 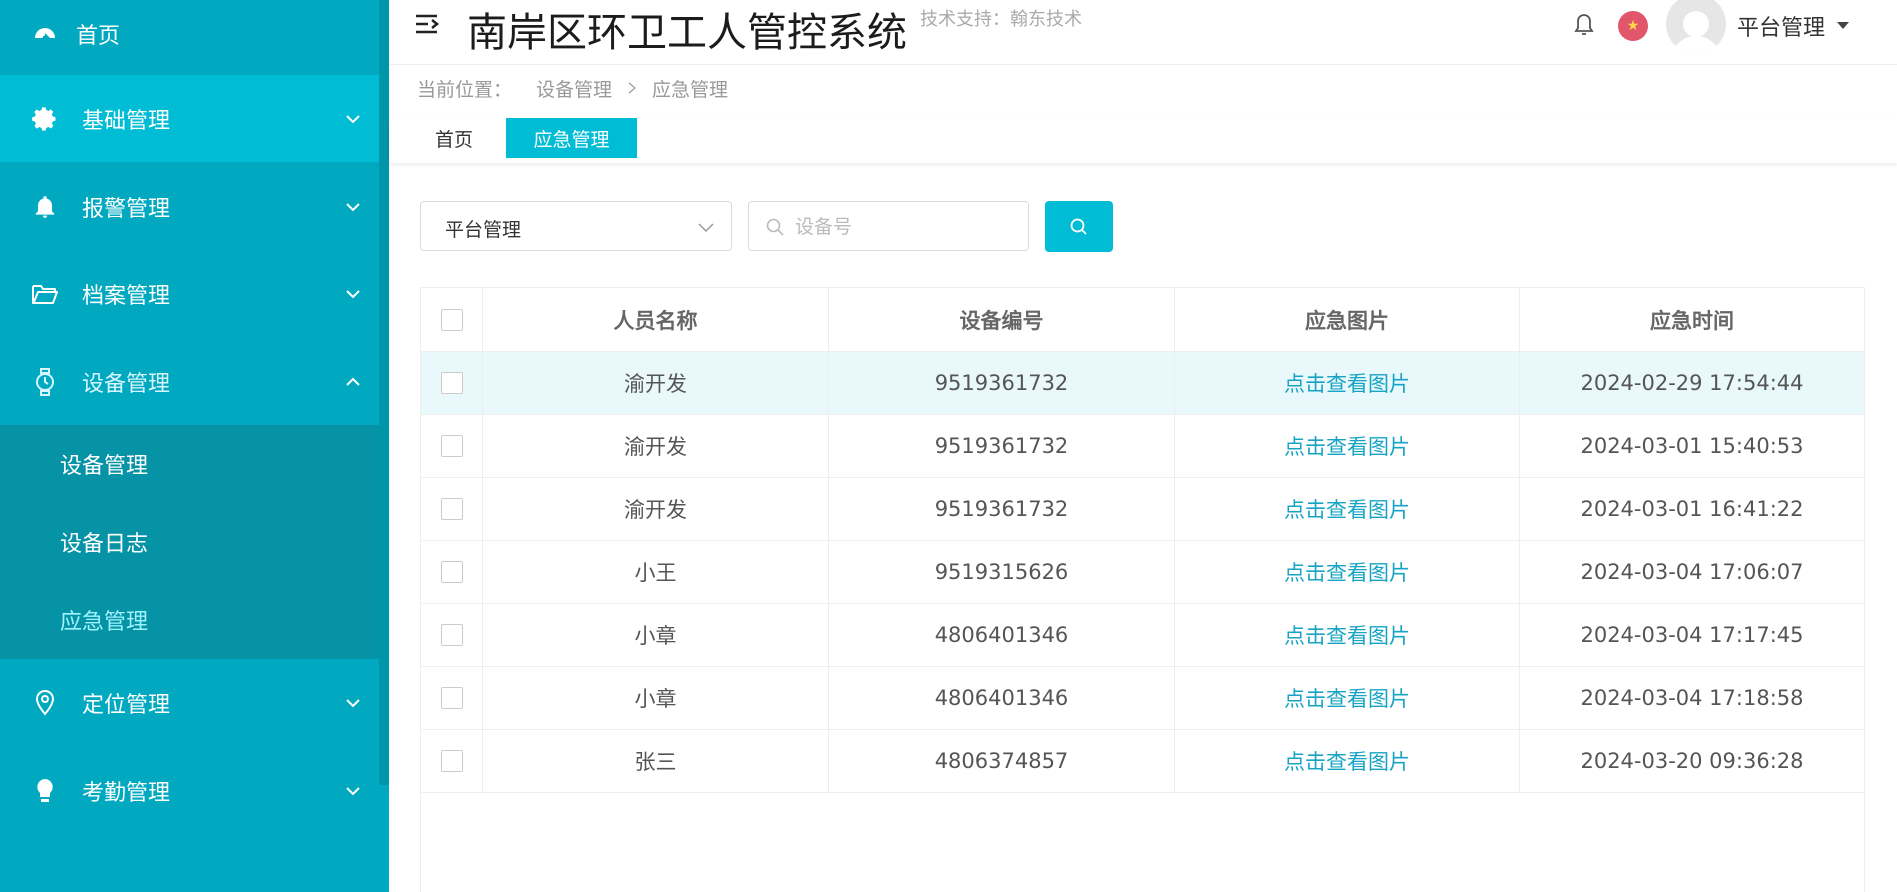 What do you see at coordinates (1781, 26) in the screenshot?
I see `user-name: 平台管理` at bounding box center [1781, 26].